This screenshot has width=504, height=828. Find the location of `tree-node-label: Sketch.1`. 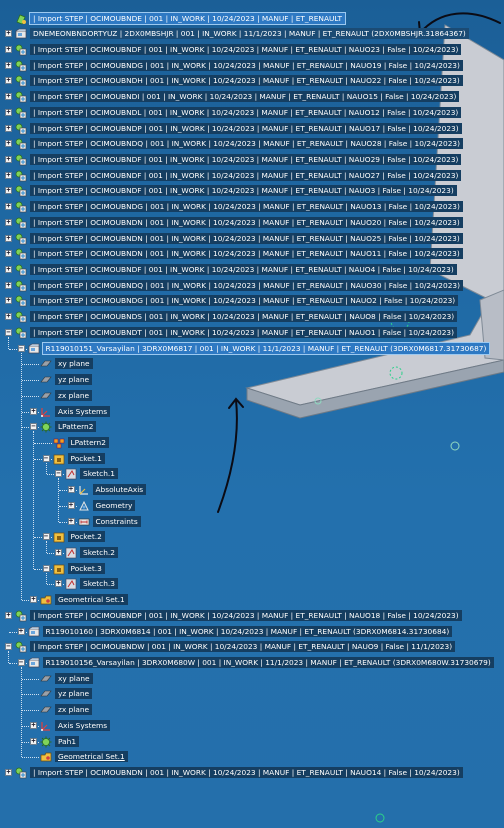

tree-node-label: Sketch.1 is located at coordinates (99, 474).